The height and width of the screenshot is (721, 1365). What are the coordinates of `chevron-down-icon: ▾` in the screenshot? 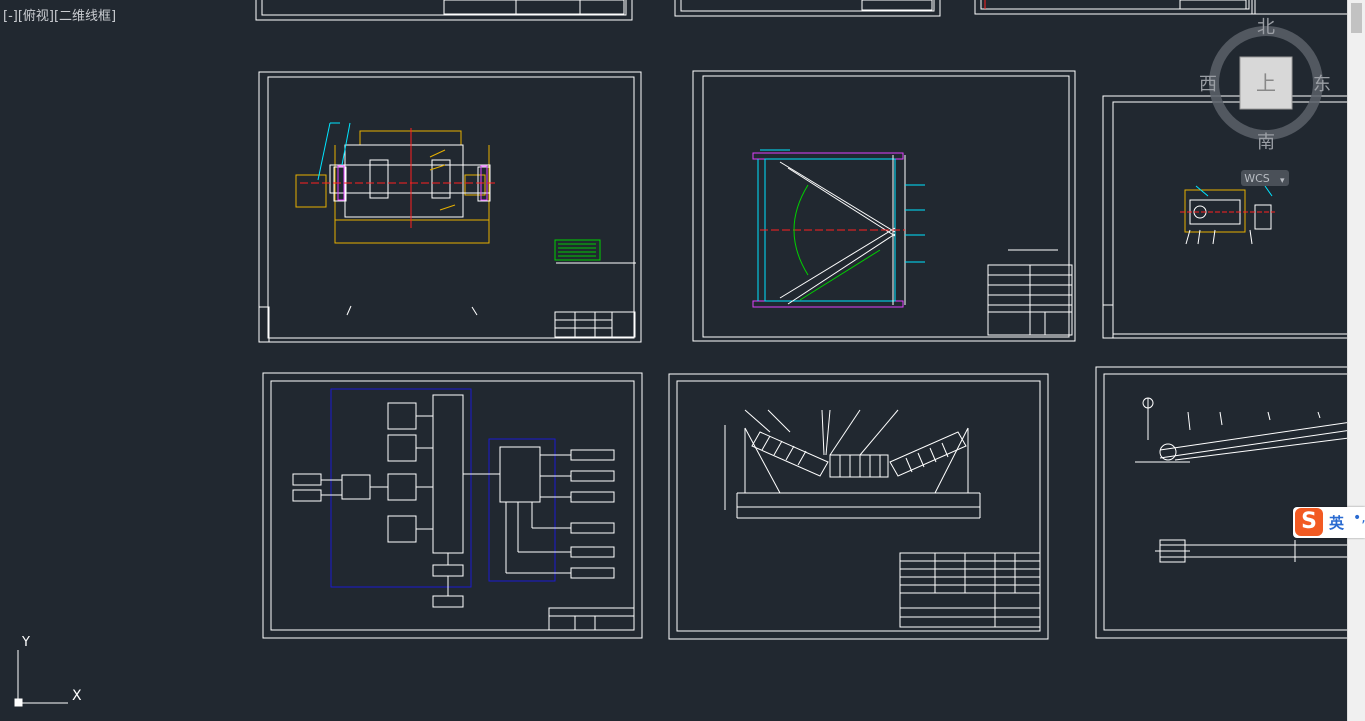 It's located at (1282, 181).